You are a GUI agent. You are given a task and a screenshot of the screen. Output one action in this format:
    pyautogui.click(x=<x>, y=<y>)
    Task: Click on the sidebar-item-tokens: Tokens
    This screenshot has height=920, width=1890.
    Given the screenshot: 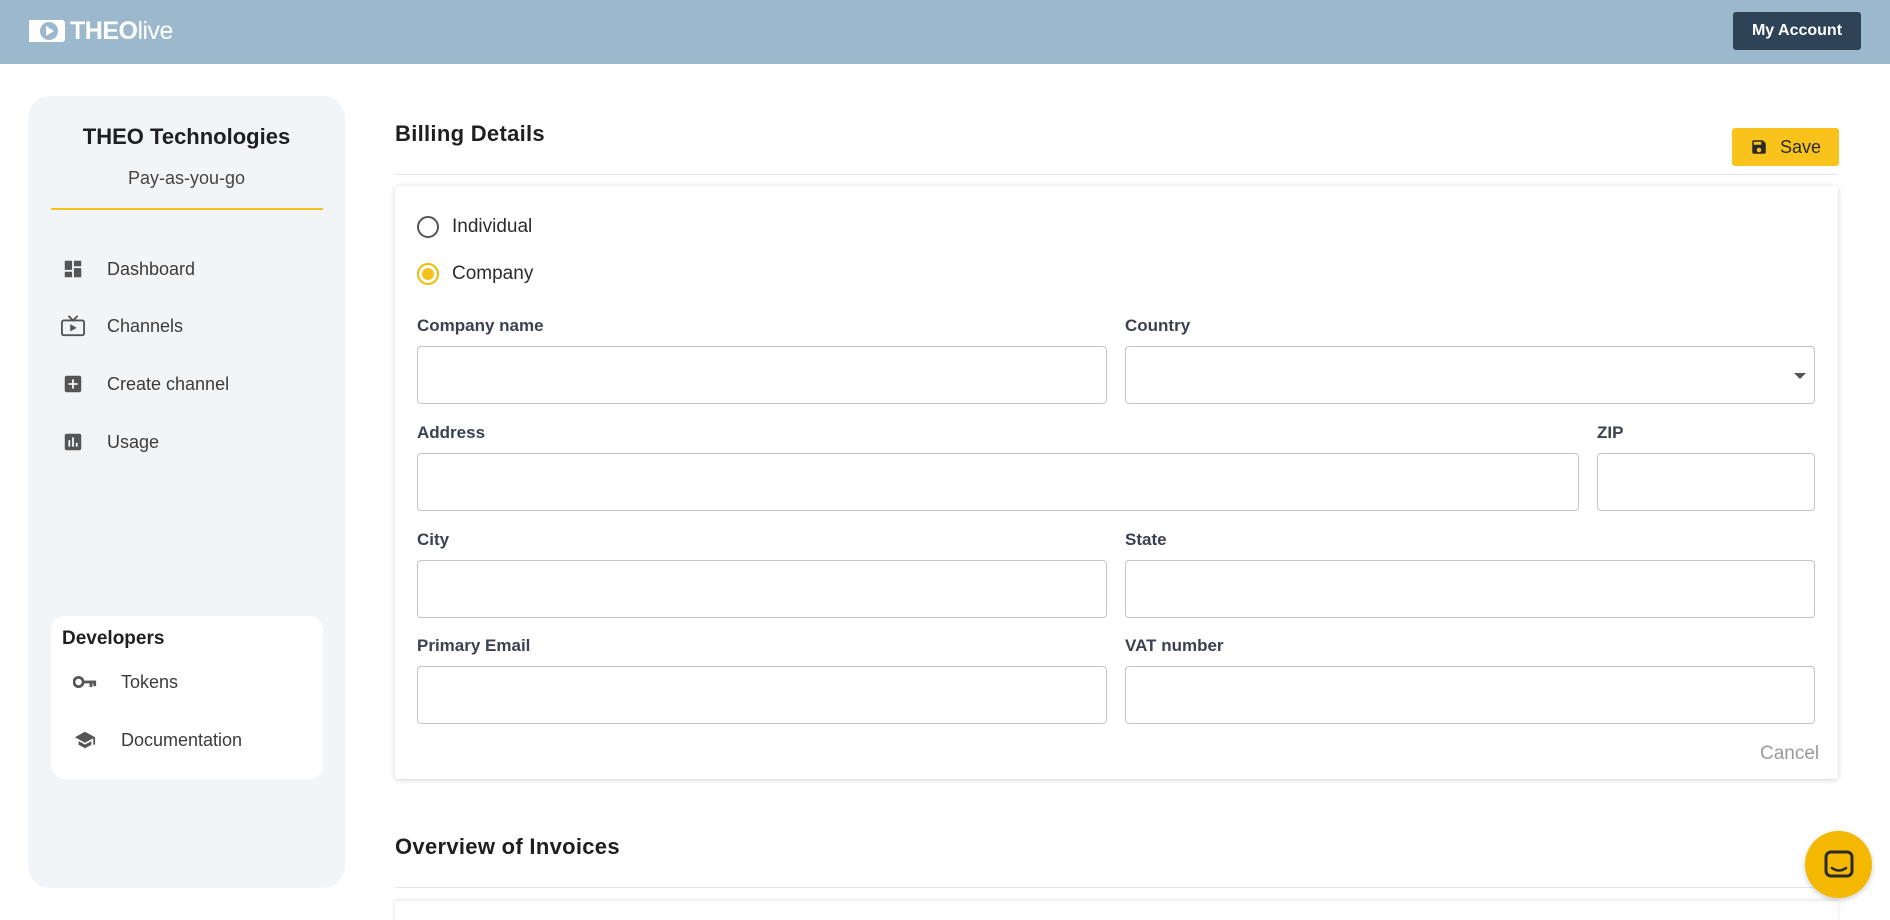 What is the action you would take?
    pyautogui.click(x=193, y=682)
    